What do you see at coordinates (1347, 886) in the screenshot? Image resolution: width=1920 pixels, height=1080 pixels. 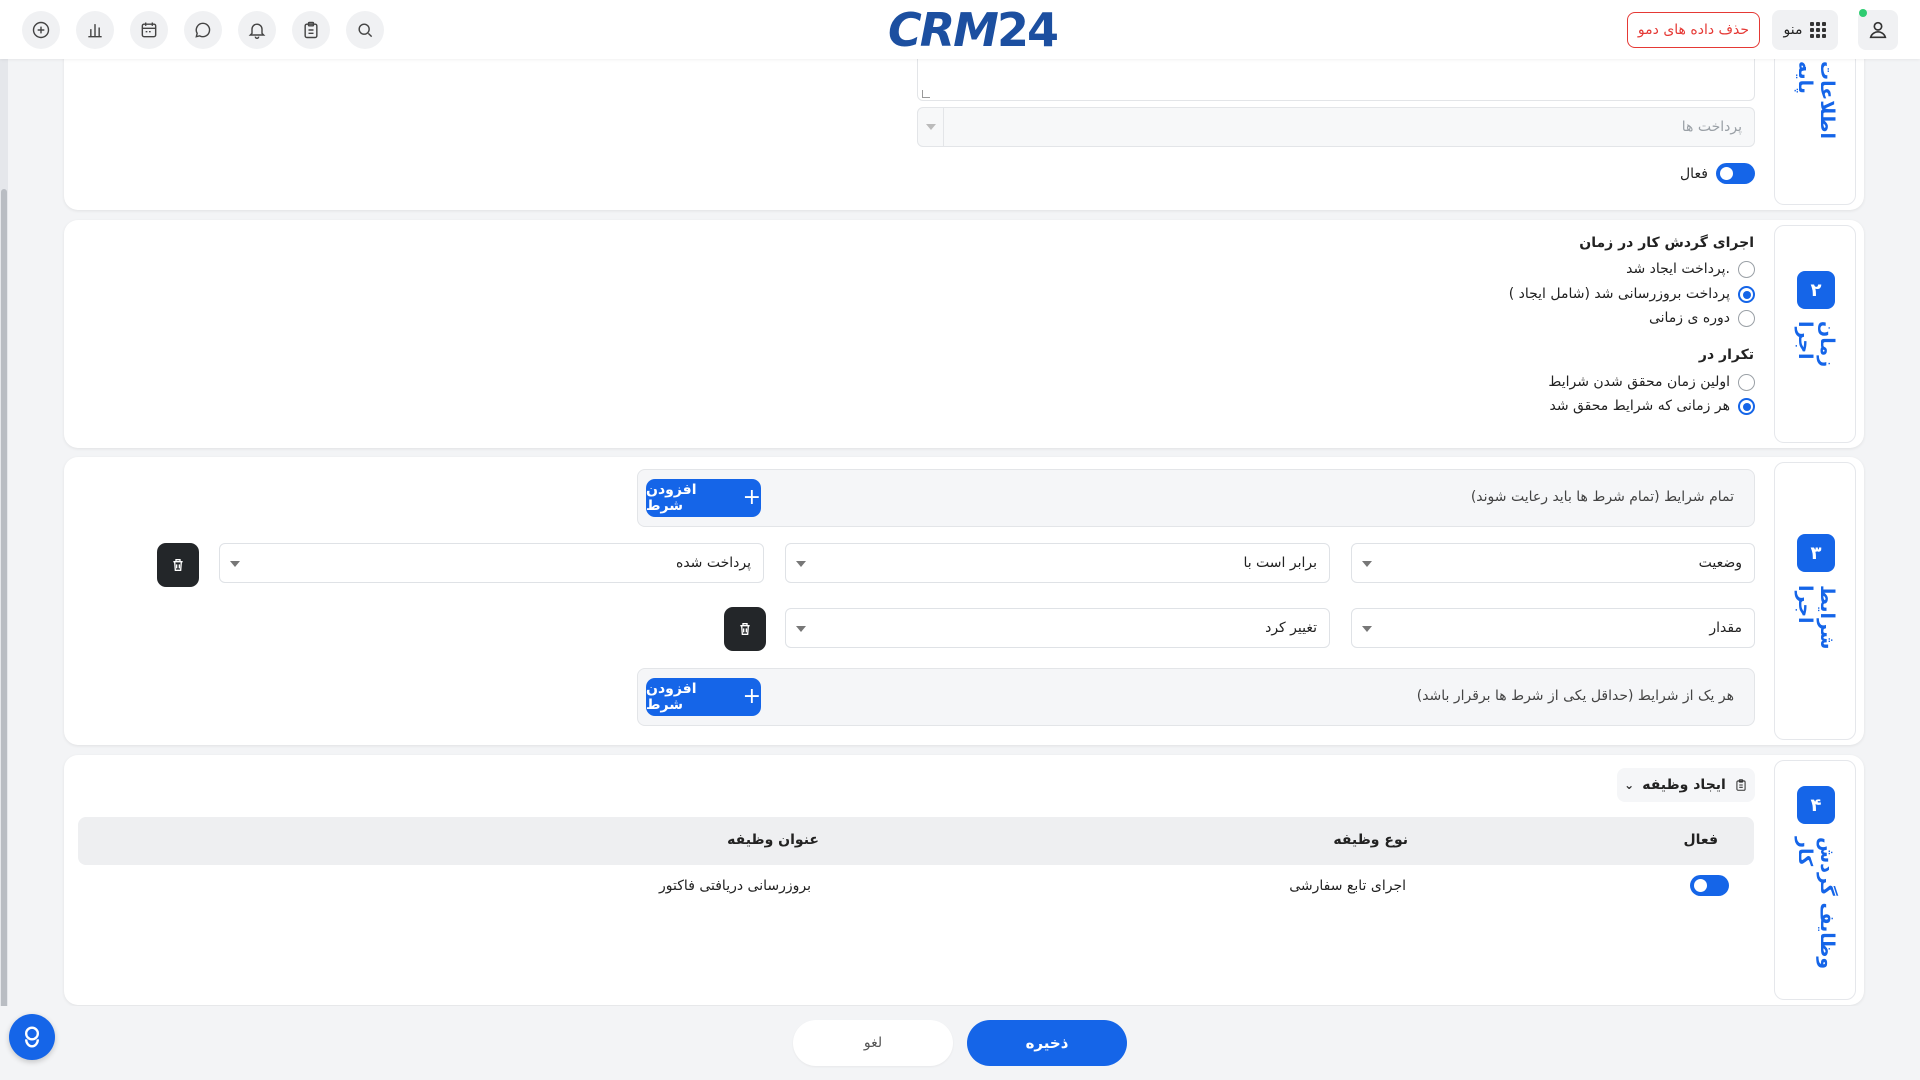 I see `task-type-cell: اجرای تابع سفارشی` at bounding box center [1347, 886].